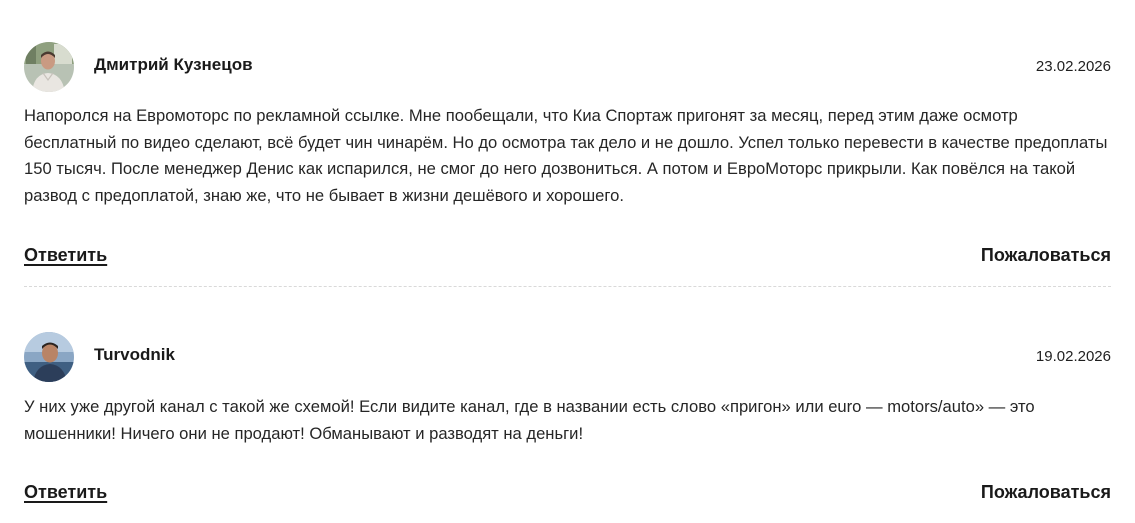 This screenshot has height=523, width=1135. Describe the element at coordinates (134, 355) in the screenshot. I see `comment-author: Turvodnik` at that location.